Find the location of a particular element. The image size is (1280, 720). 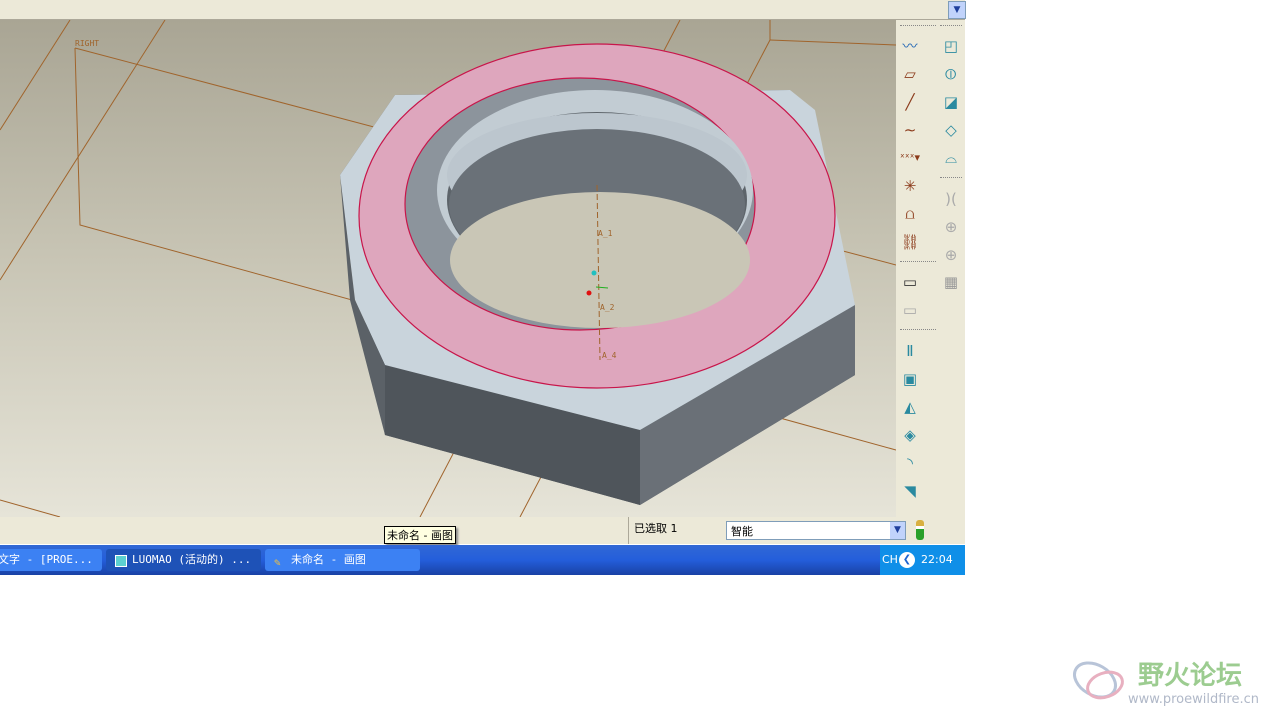

chain-link-icon: ⛓ is located at coordinates (910, 242).